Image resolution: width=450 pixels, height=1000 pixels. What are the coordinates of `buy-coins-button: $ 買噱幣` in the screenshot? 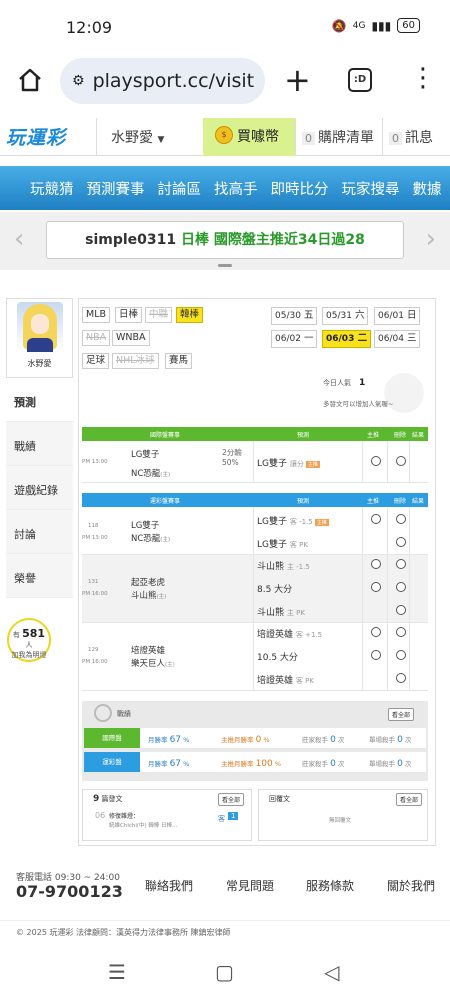 It's located at (249, 137).